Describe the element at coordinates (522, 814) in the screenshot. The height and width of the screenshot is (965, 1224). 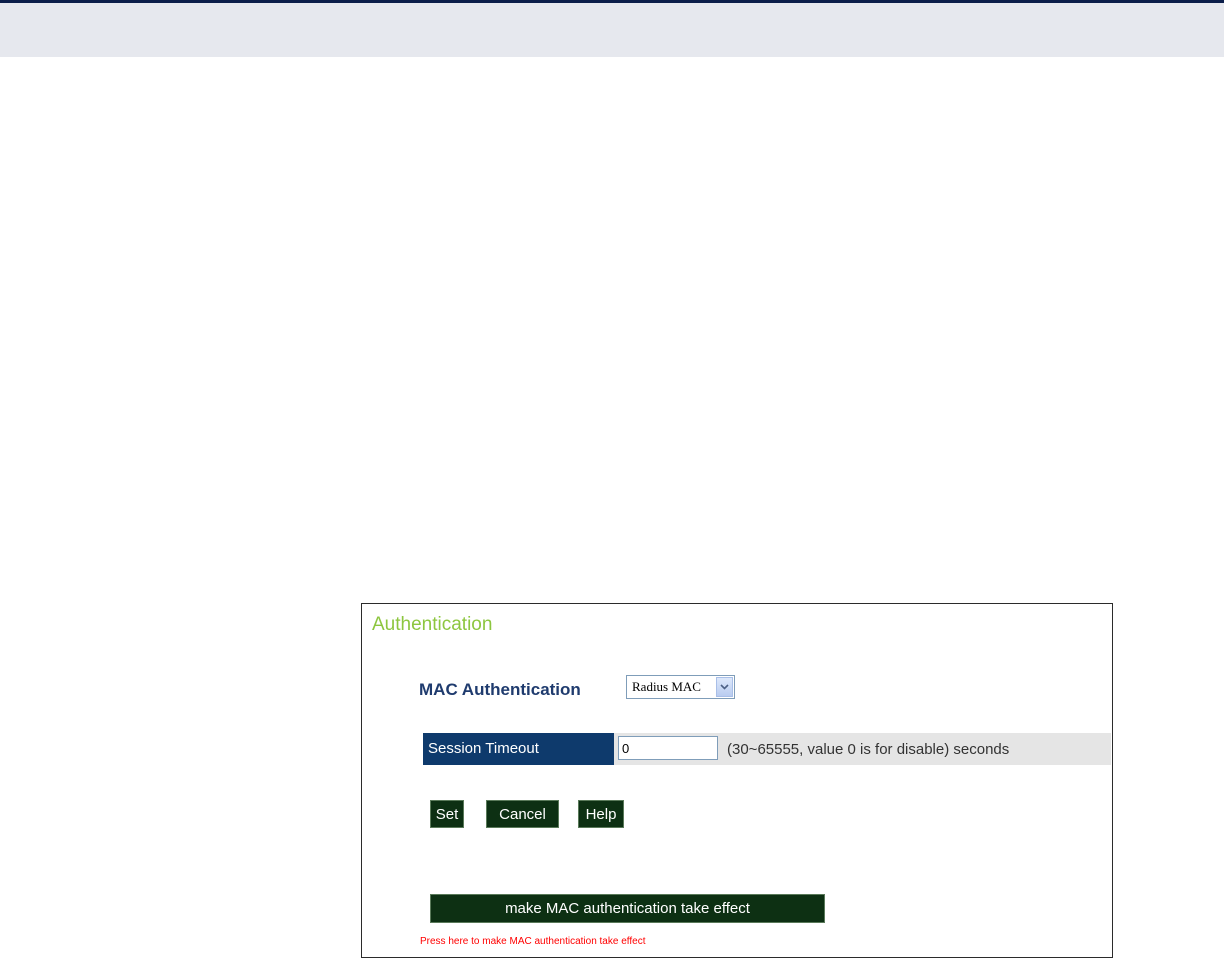
I see `cancel-button: Cancel` at that location.